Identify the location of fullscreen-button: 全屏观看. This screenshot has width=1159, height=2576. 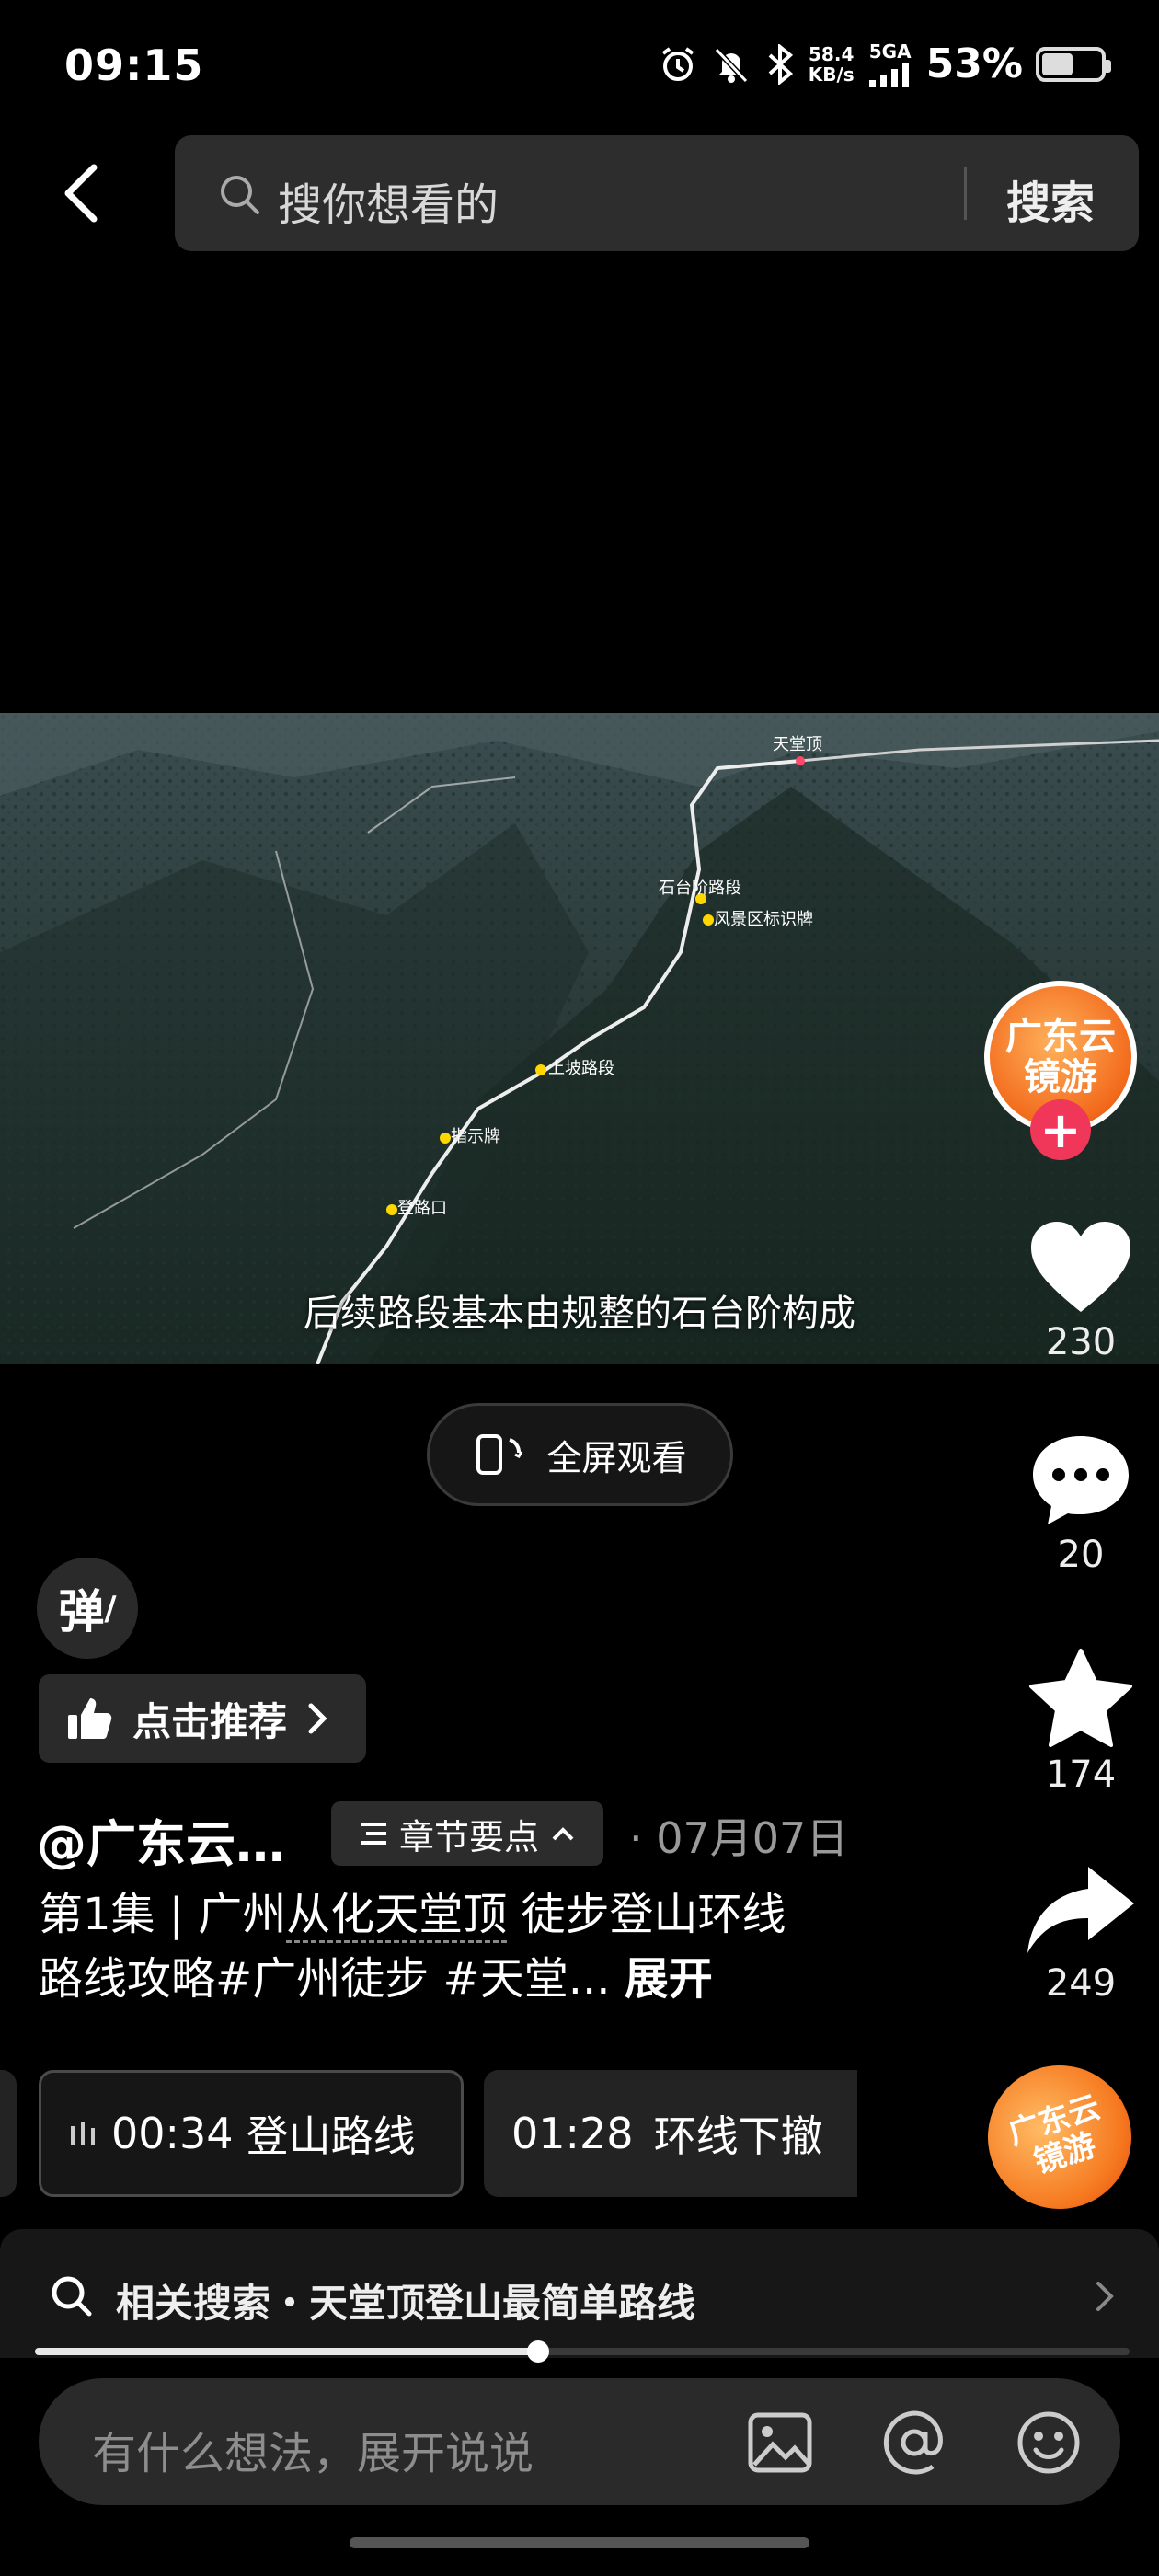
(580, 1454).